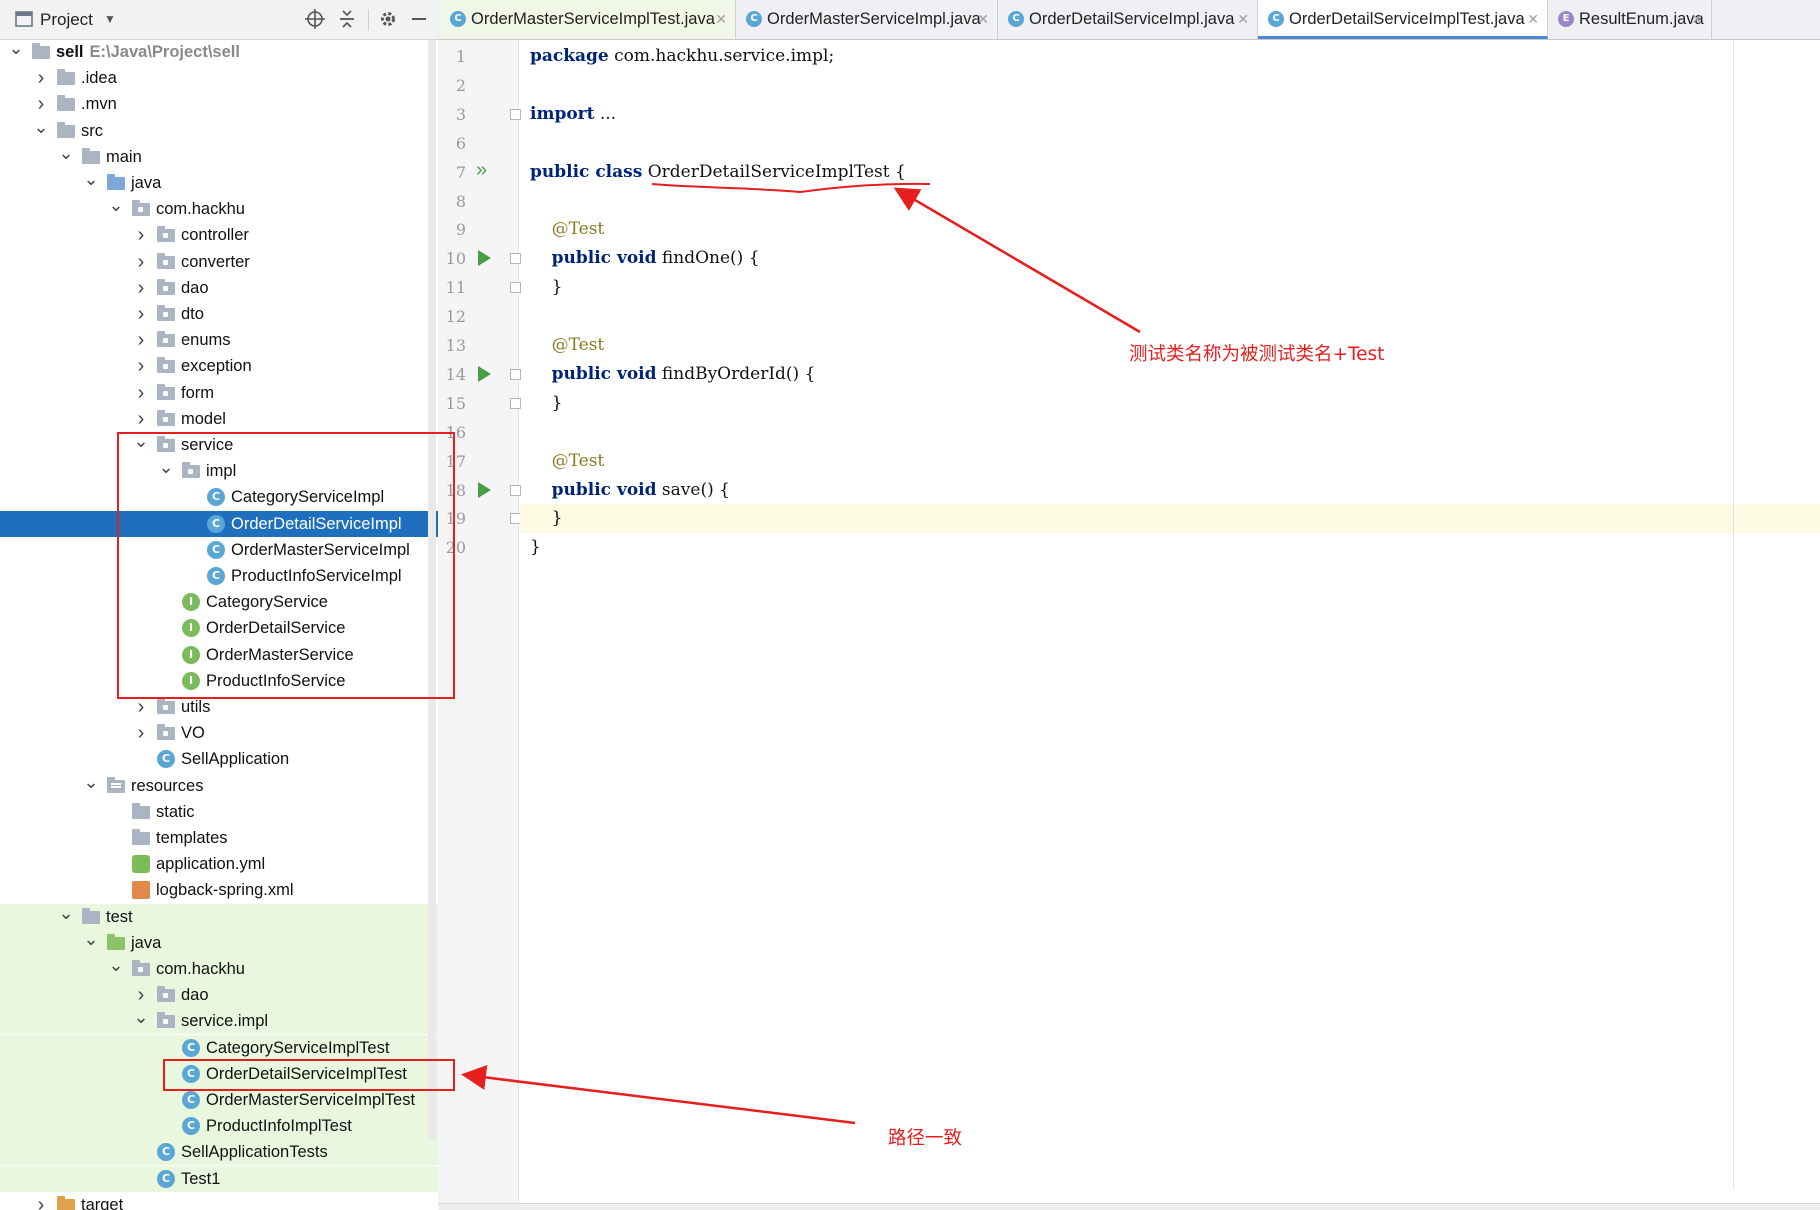 The height and width of the screenshot is (1210, 1820). I want to click on editor-horizontal-scrollbar, so click(1129, 1206).